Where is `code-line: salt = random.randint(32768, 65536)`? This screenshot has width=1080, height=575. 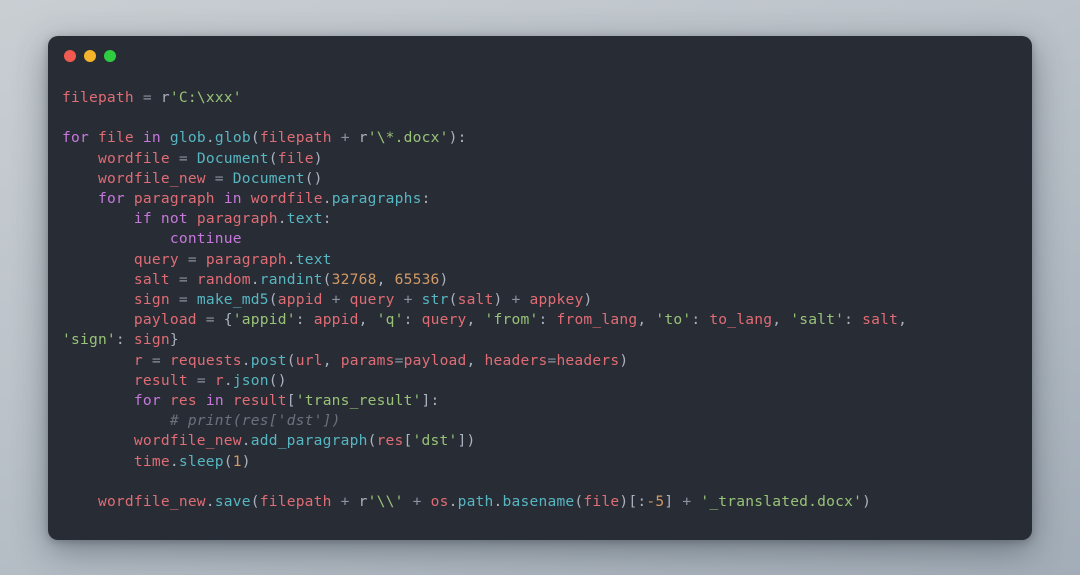 code-line: salt = random.randint(32768, 65536) is located at coordinates (291, 279).